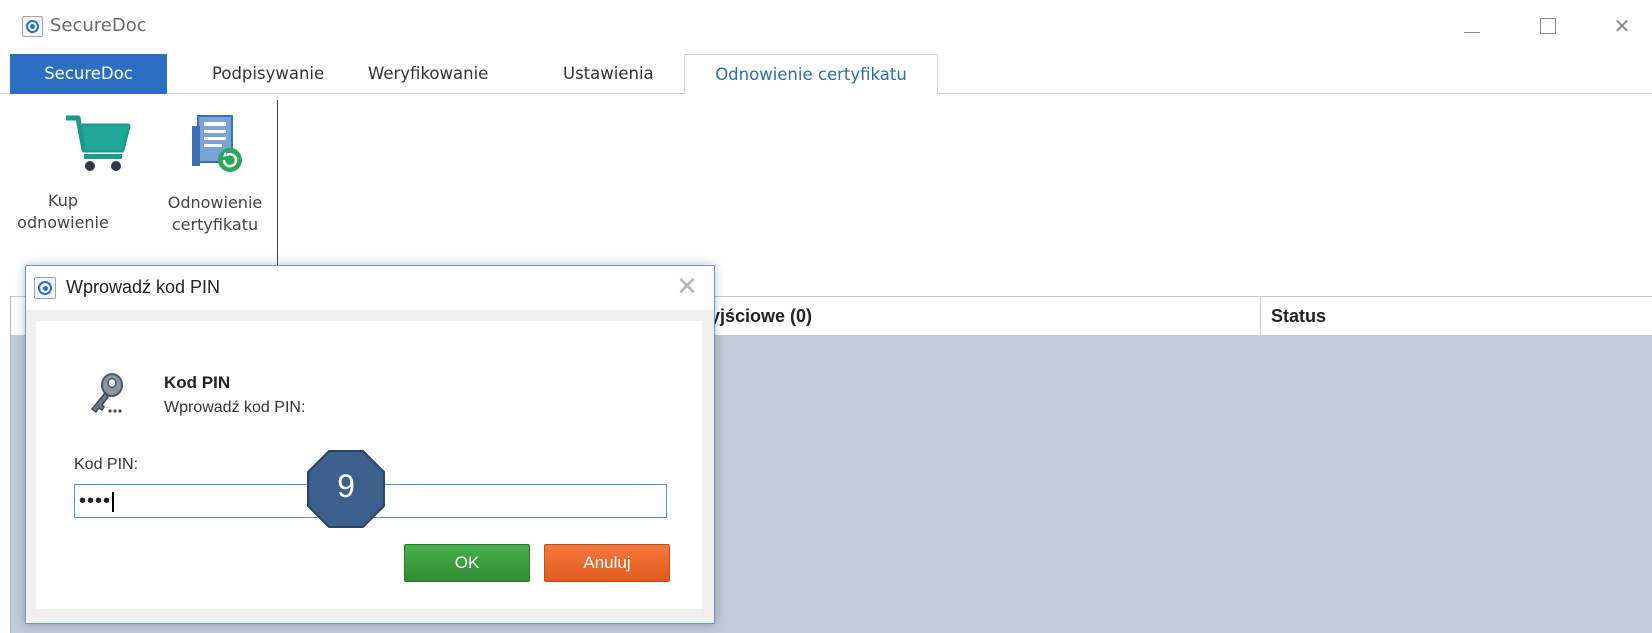  What do you see at coordinates (215, 214) in the screenshot?
I see `renew-certificate-label: Odnowienie certyfikatu` at bounding box center [215, 214].